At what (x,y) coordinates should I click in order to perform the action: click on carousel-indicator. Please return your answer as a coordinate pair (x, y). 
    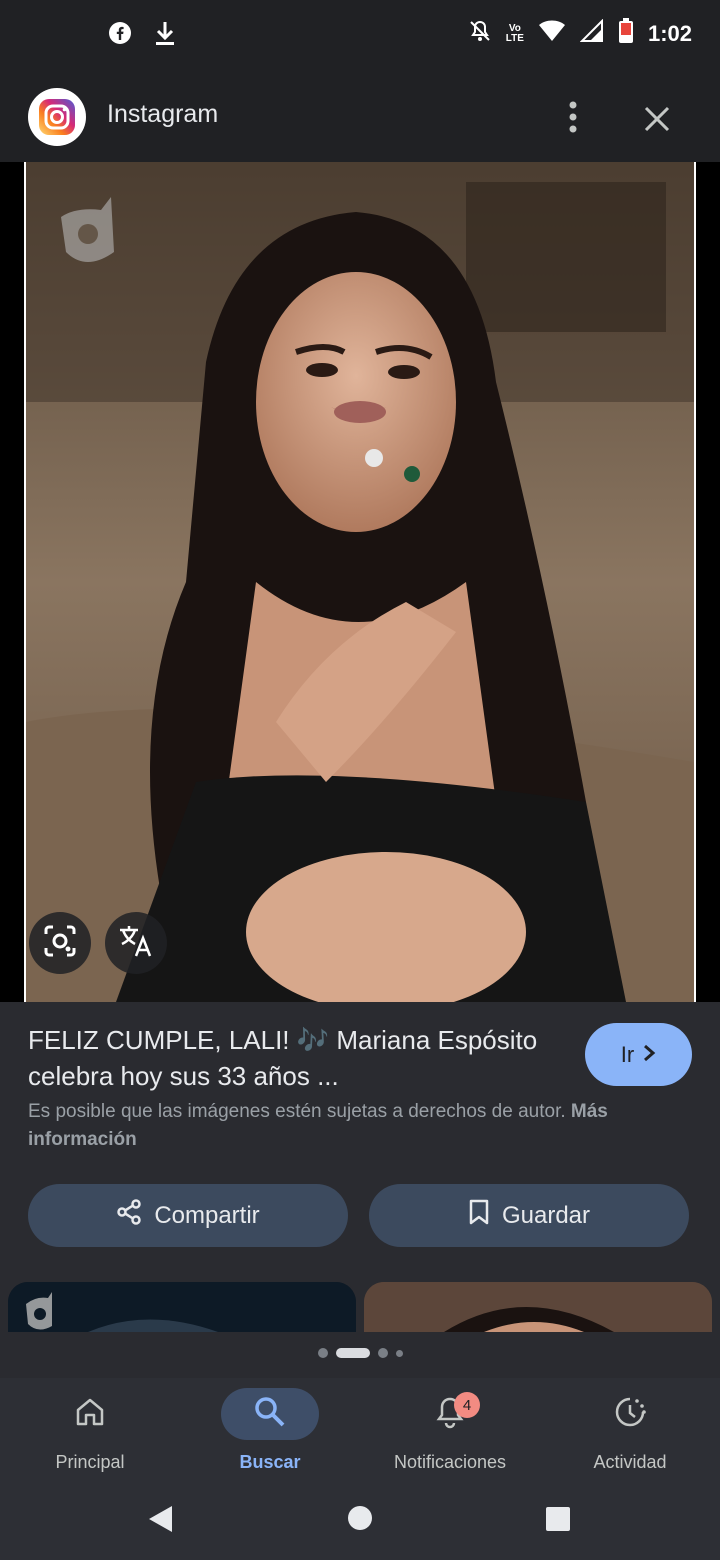
    Looking at the image, I should click on (360, 1353).